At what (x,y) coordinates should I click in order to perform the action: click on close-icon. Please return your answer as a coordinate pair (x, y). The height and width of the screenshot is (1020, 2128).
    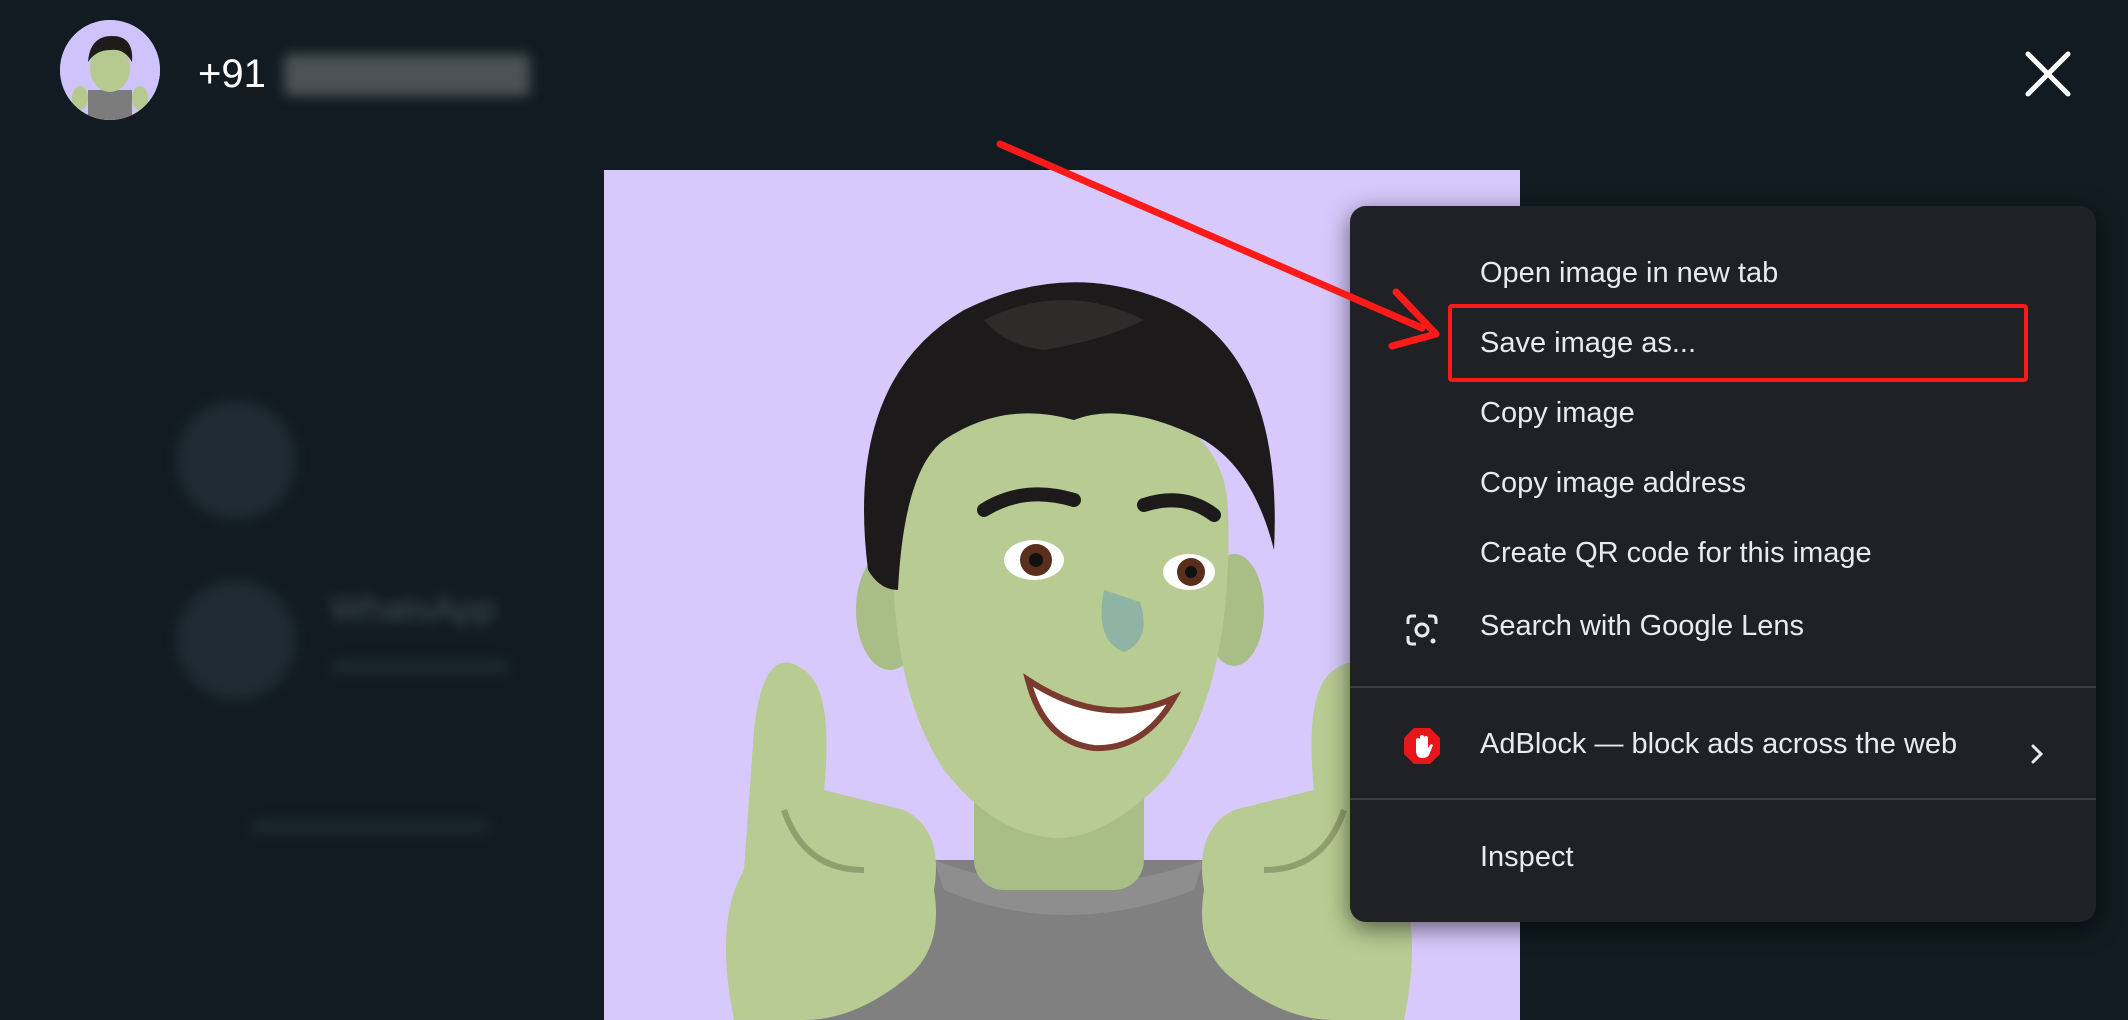
    Looking at the image, I should click on (2048, 74).